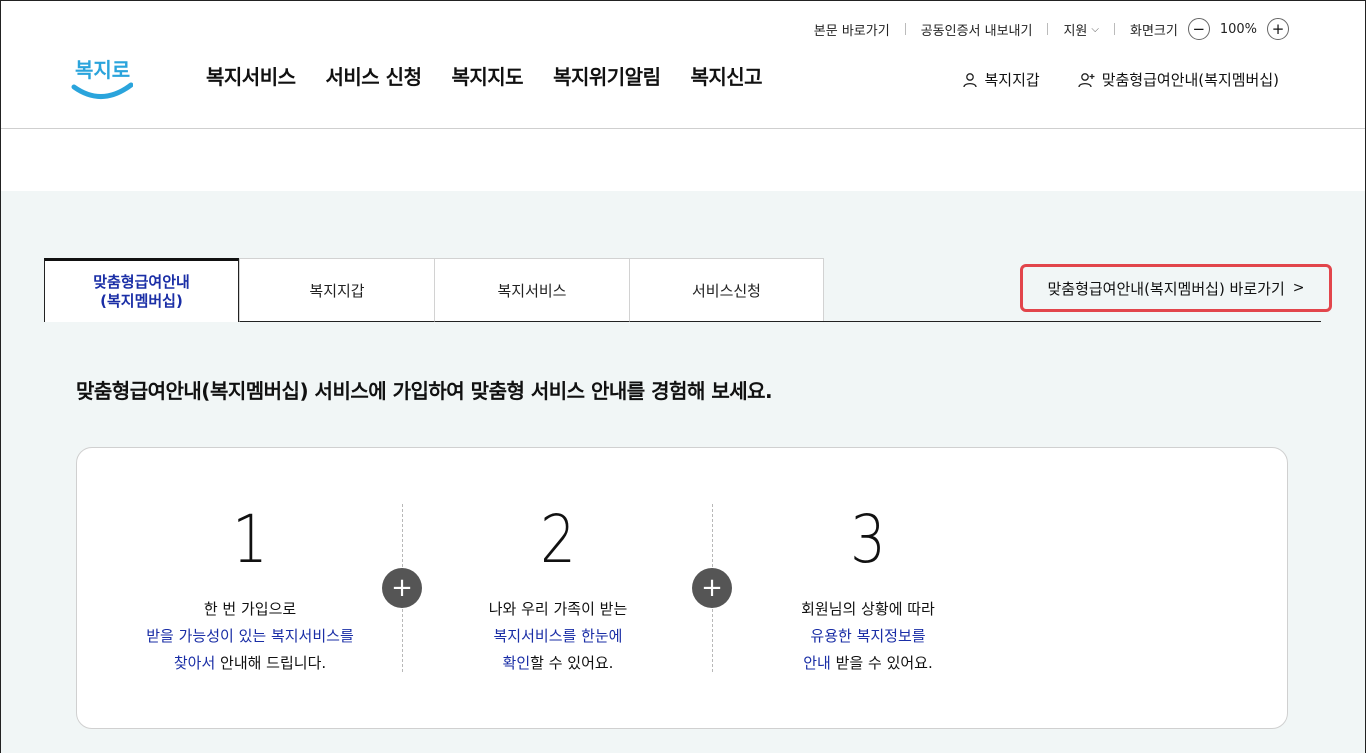  I want to click on tab-label: 서비스신청, so click(726, 290).